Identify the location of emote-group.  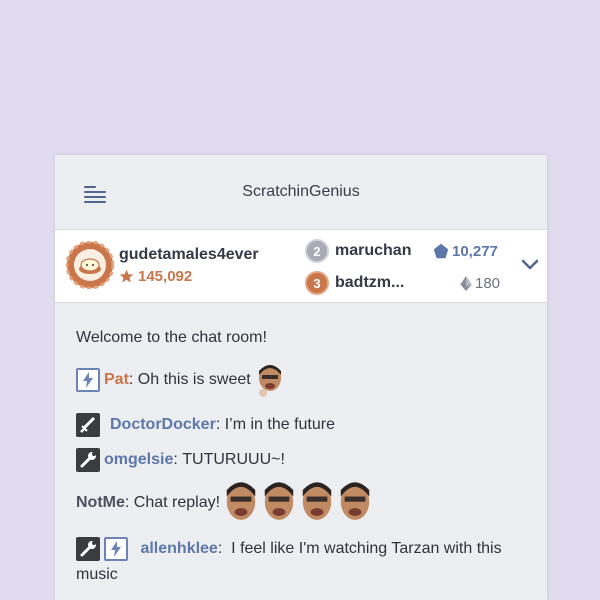
(298, 503).